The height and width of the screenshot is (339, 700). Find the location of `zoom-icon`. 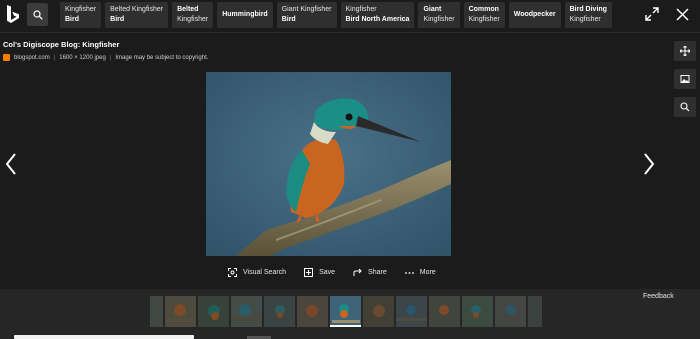

zoom-icon is located at coordinates (685, 107).